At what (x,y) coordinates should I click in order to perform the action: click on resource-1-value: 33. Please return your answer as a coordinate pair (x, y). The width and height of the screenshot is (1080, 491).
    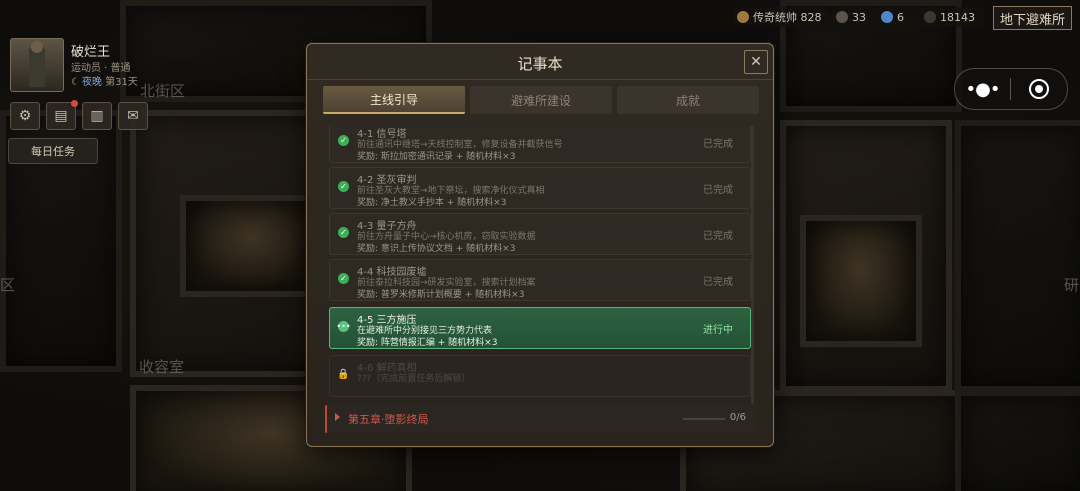
    Looking at the image, I should click on (859, 17).